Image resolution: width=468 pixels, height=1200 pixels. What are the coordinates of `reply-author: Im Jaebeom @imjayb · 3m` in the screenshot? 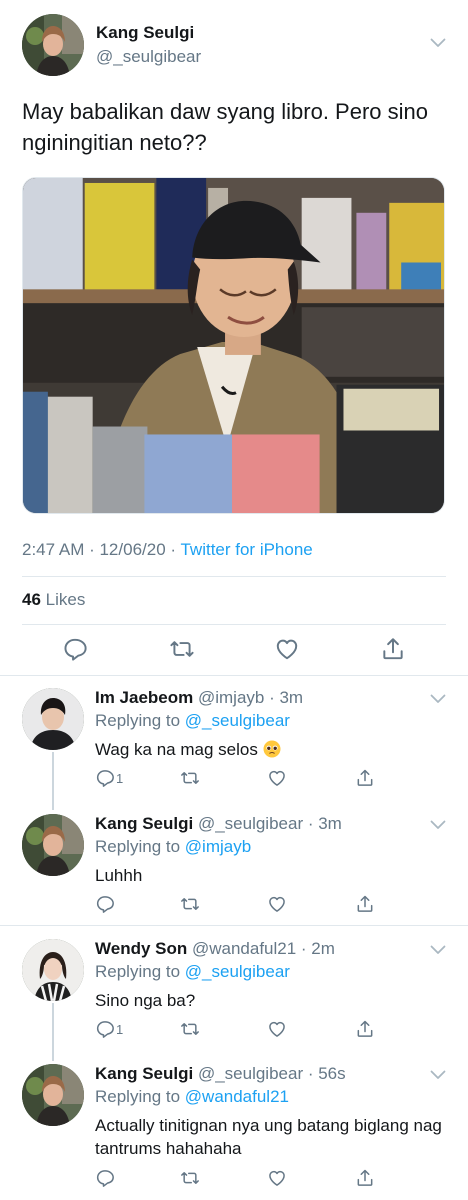 It's located at (199, 698).